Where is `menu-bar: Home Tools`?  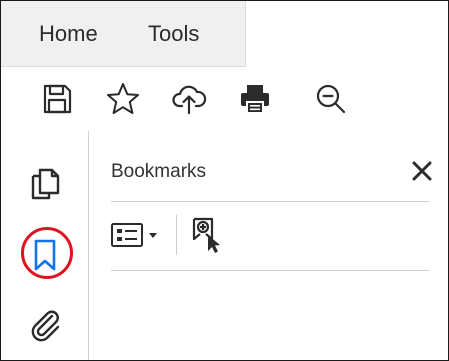
menu-bar: Home Tools is located at coordinates (123, 34).